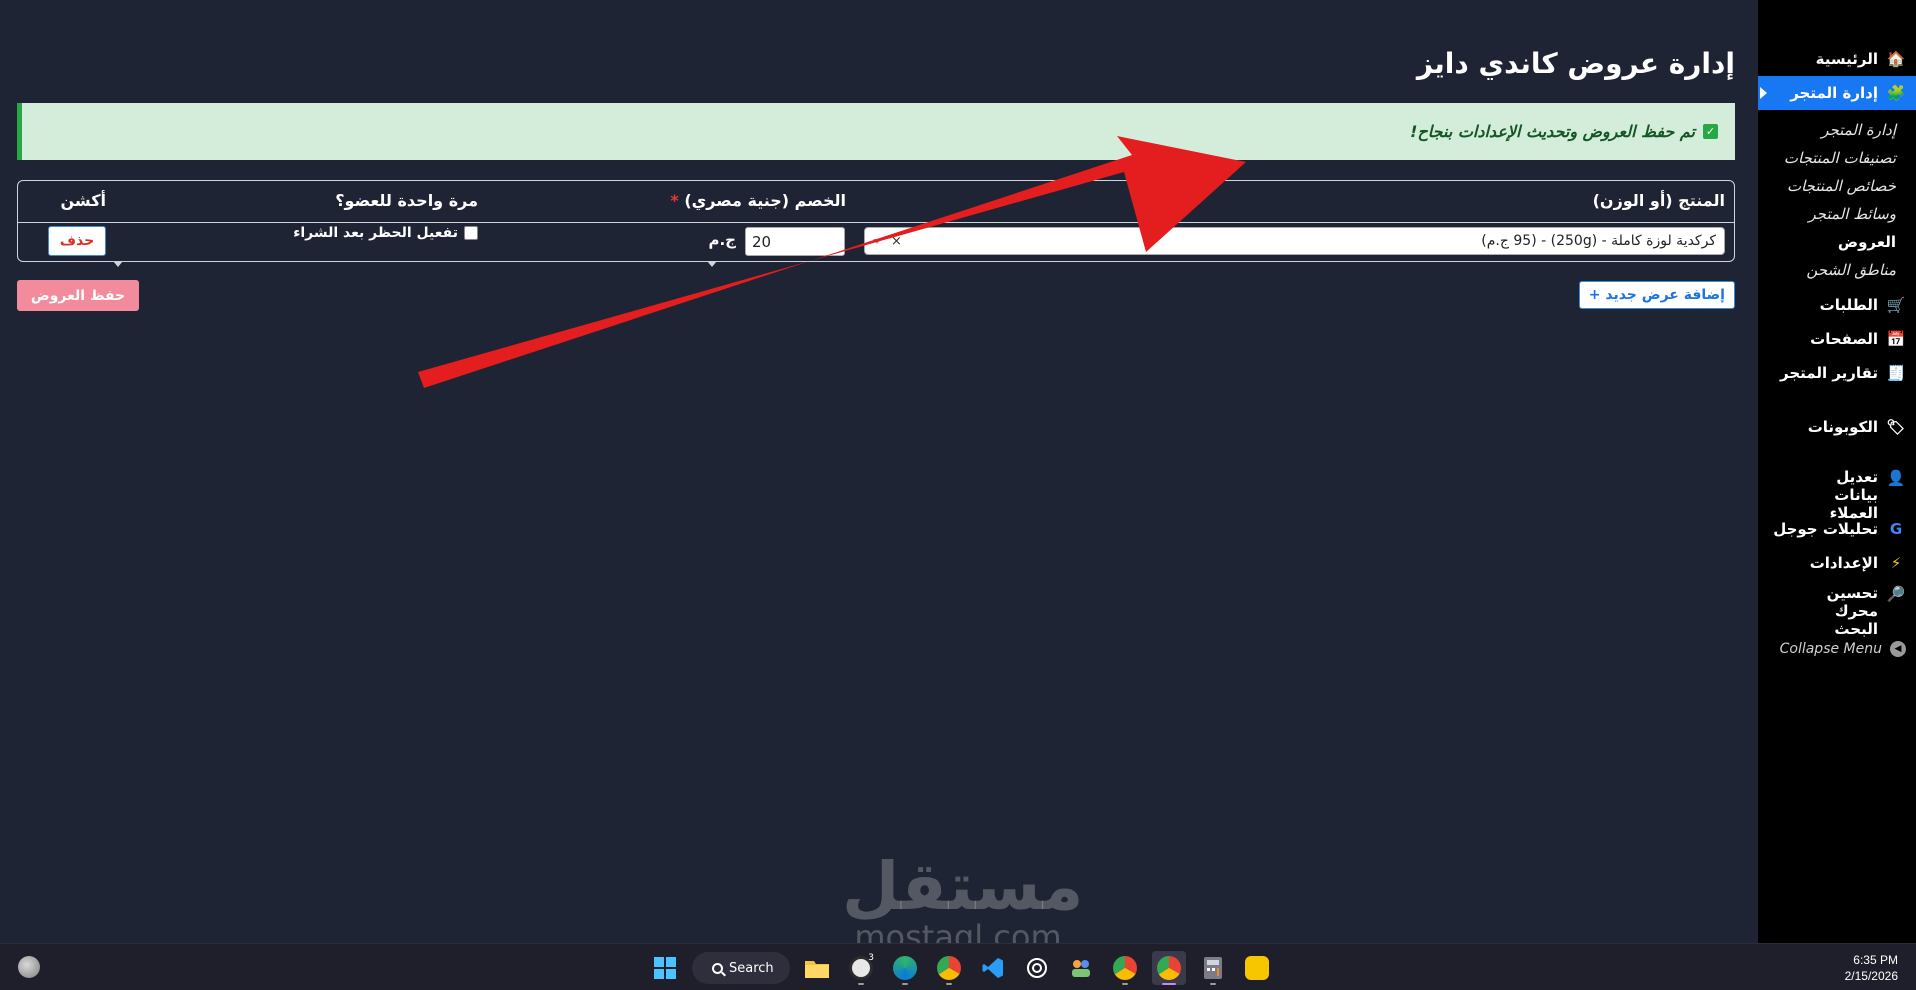 The image size is (1916, 990). I want to click on submenu-shipping-zones: مناطق الشحن, so click(1832, 270).